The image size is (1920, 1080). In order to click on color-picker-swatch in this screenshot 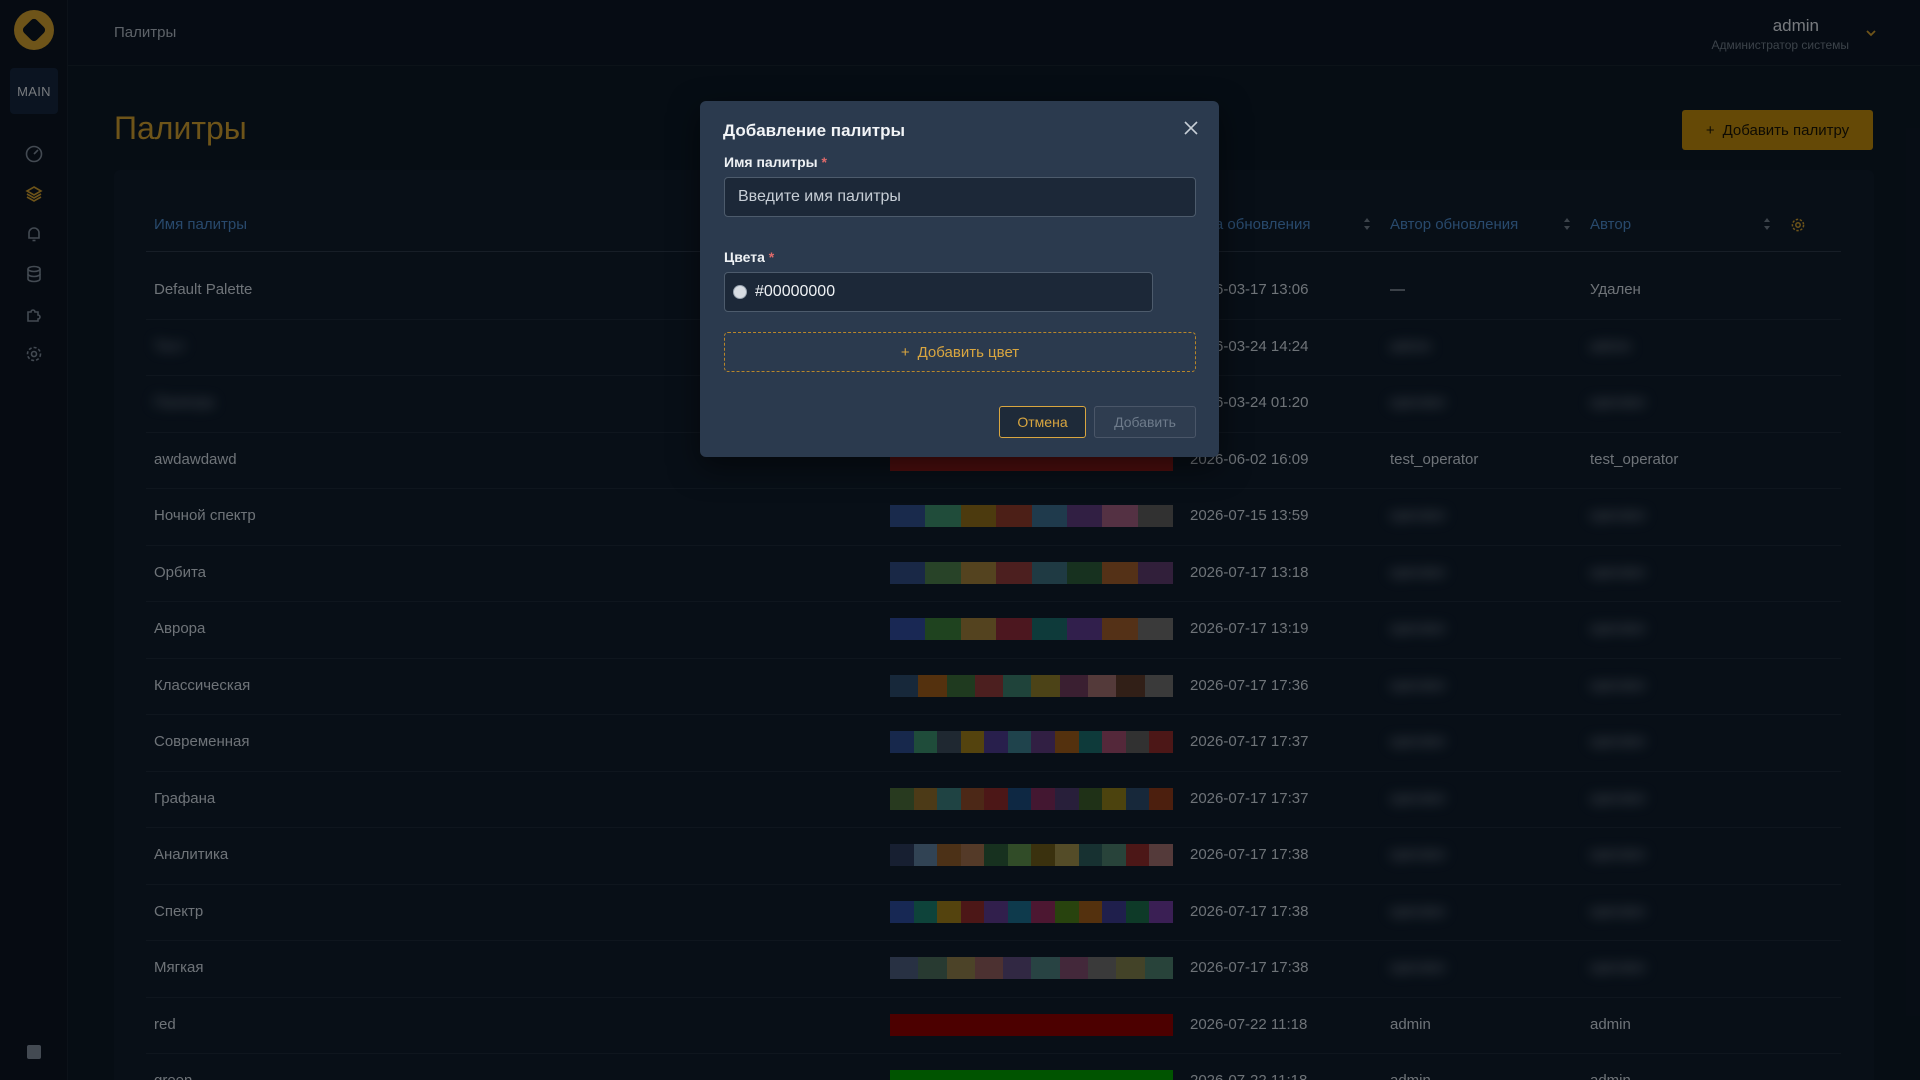, I will do `click(740, 292)`.